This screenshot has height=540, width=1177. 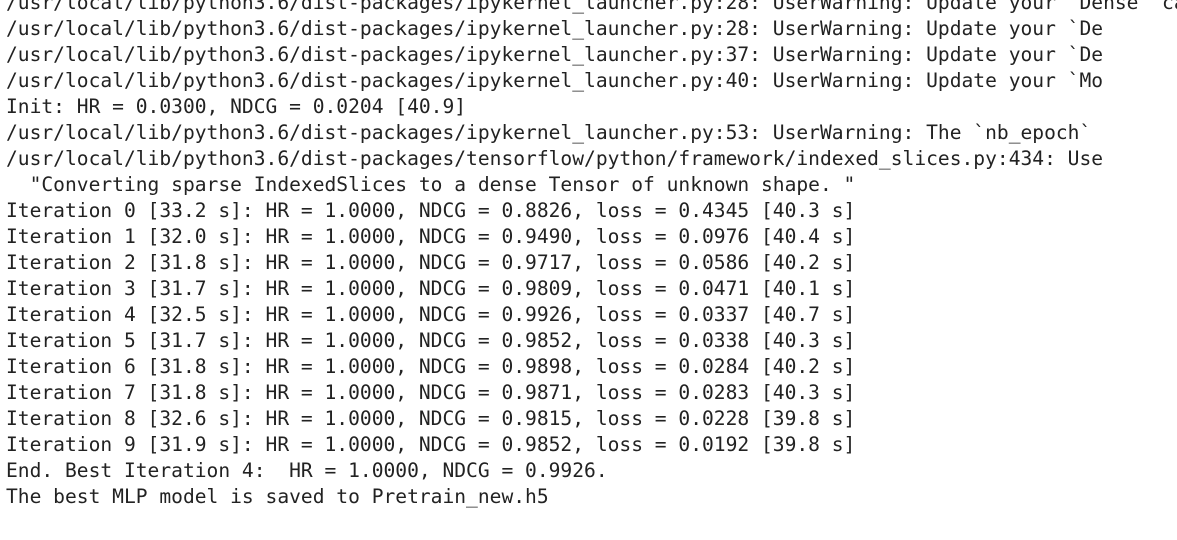 What do you see at coordinates (236, 106) in the screenshot?
I see `output-line-warning: Init: HR = 0.0300, NDCG = 0.0204 [40.9]` at bounding box center [236, 106].